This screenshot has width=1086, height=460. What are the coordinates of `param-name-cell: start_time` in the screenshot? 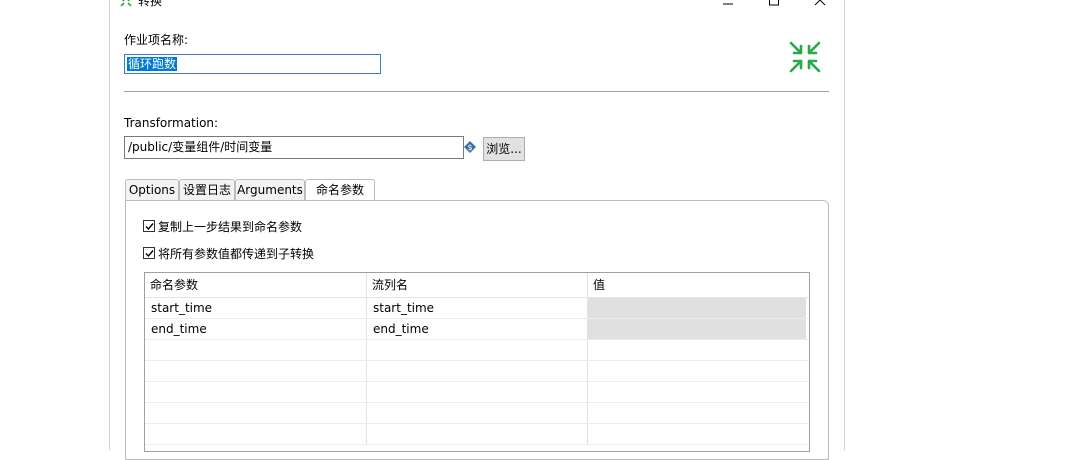 It's located at (256, 308).